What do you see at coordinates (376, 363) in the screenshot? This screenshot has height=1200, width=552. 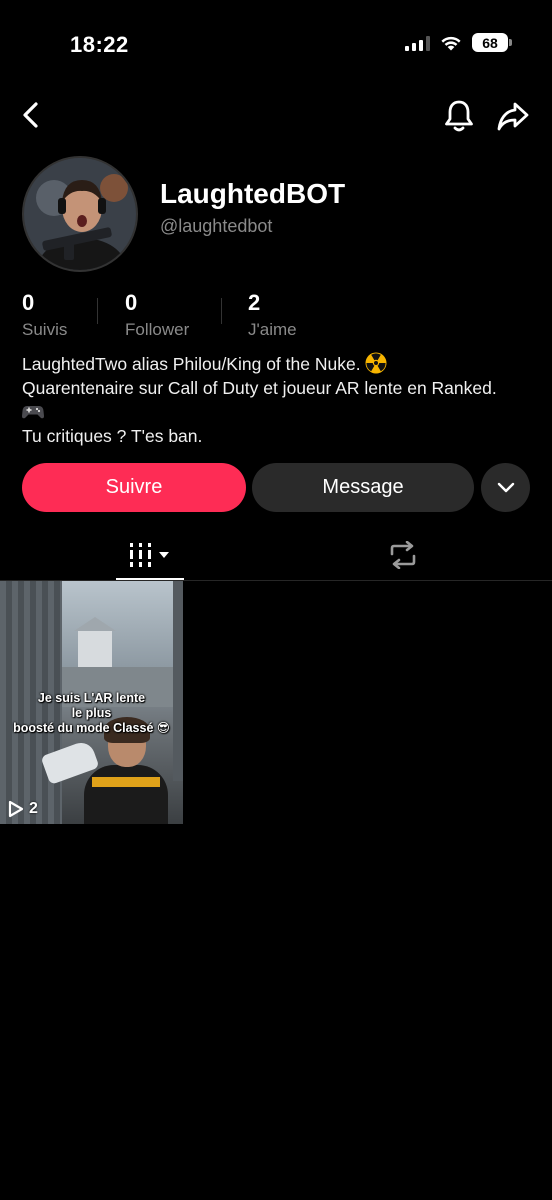 I see `radioactive-emoji-icon` at bounding box center [376, 363].